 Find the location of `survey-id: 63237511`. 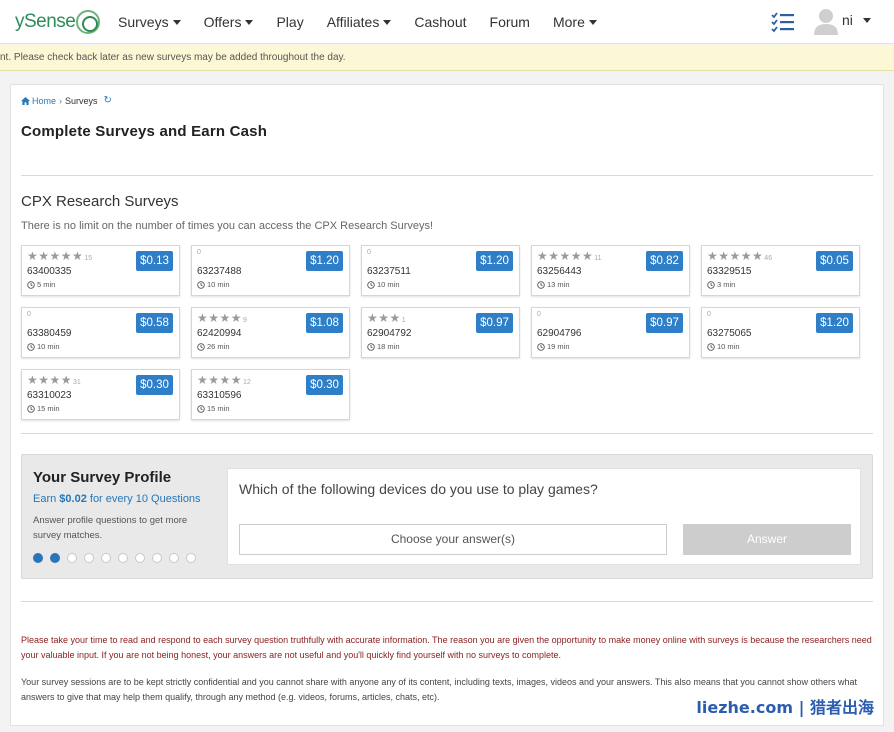

survey-id: 63237511 is located at coordinates (389, 271).